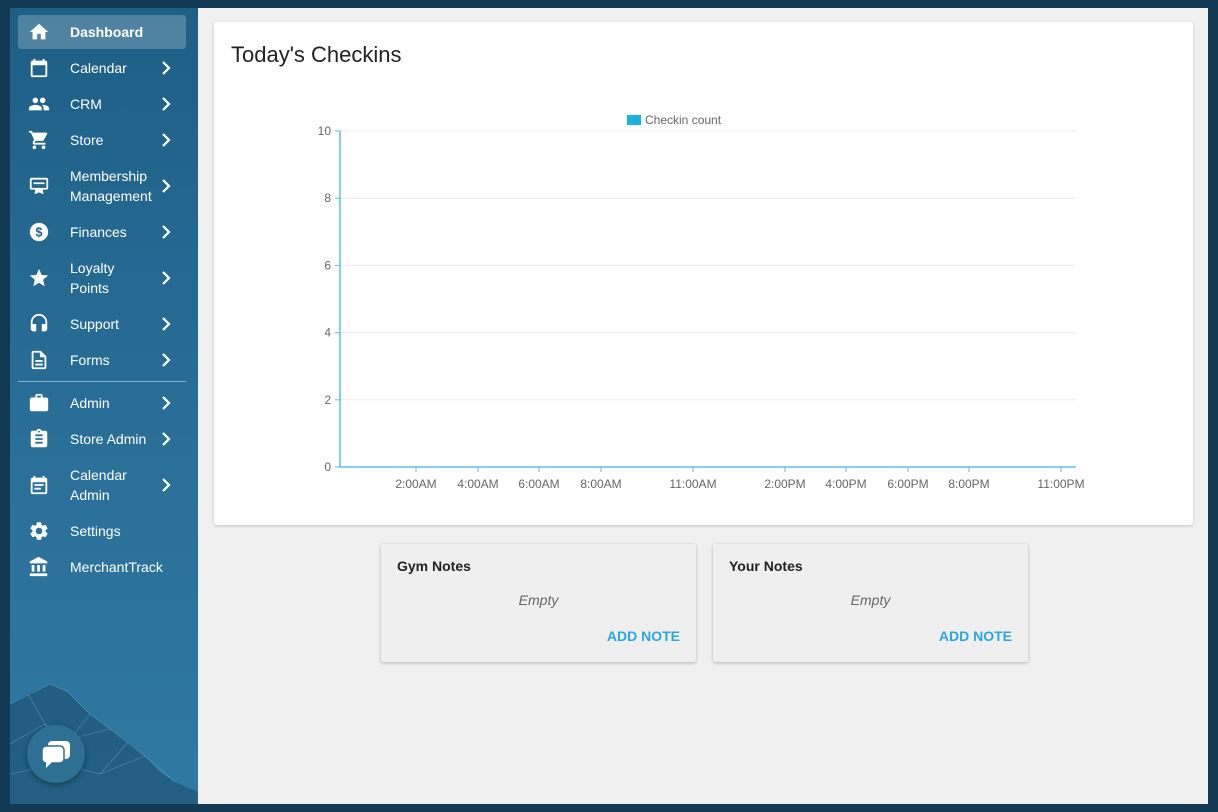 This screenshot has width=1218, height=812. I want to click on star-icon, so click(39, 278).